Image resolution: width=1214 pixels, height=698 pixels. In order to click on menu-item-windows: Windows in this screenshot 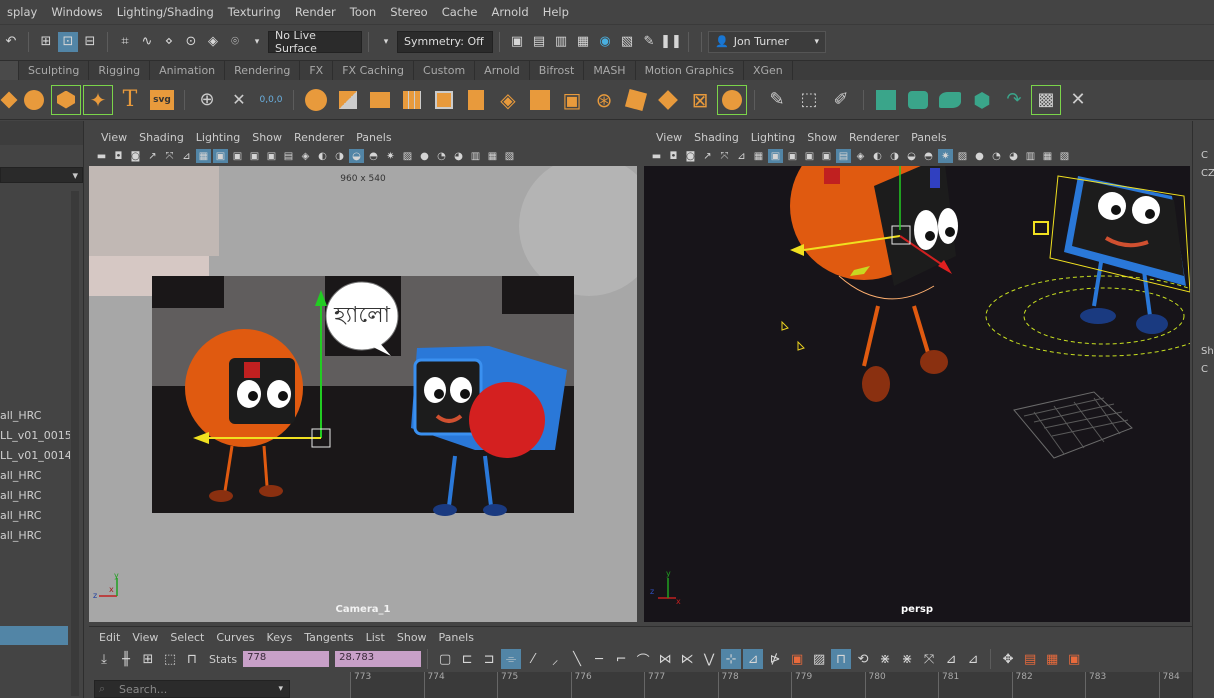, I will do `click(76, 12)`.